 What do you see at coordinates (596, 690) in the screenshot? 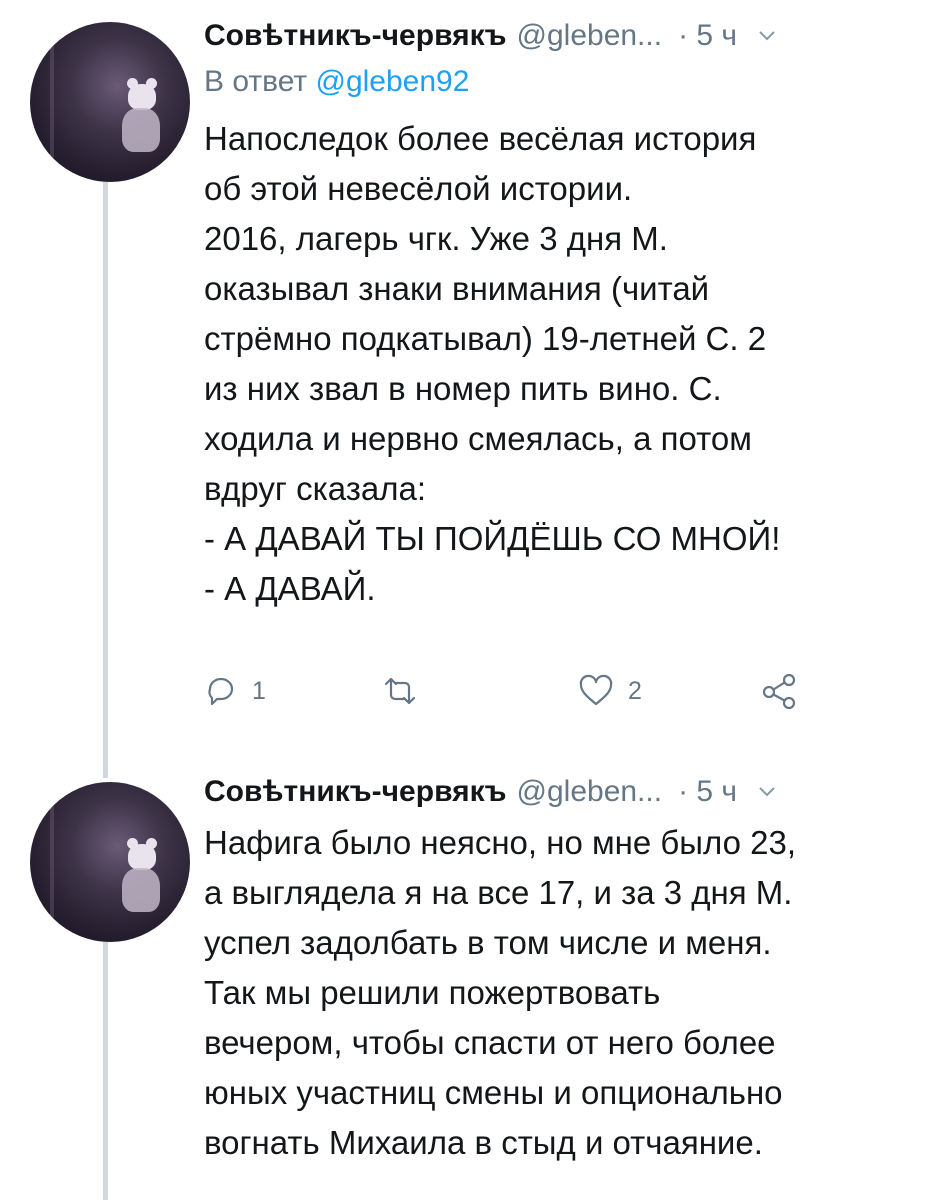
I see `like-icon` at bounding box center [596, 690].